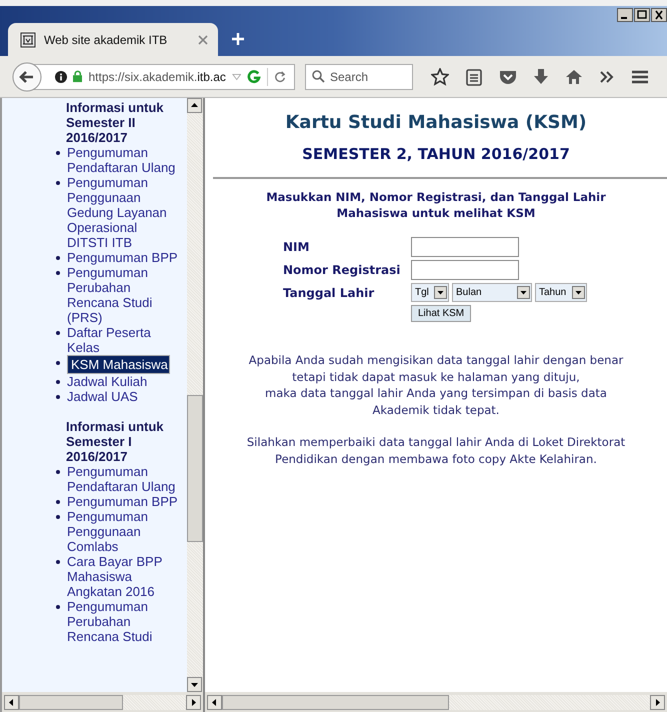 The image size is (667, 712). I want to click on home-icon, so click(574, 76).